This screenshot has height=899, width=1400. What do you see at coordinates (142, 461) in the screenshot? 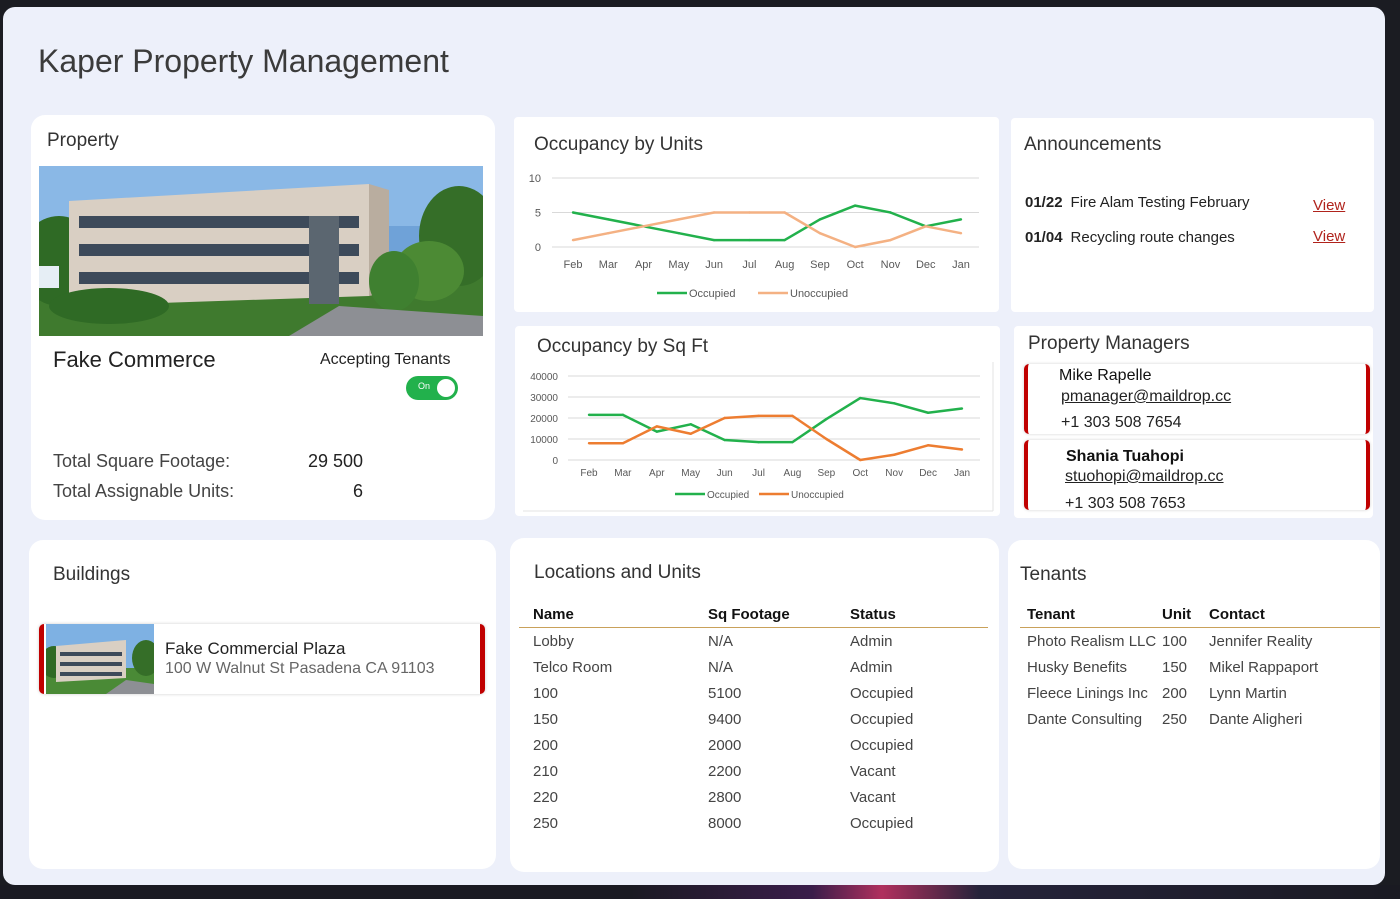
I see `total-square-footage-label: Total Square Footage:` at bounding box center [142, 461].